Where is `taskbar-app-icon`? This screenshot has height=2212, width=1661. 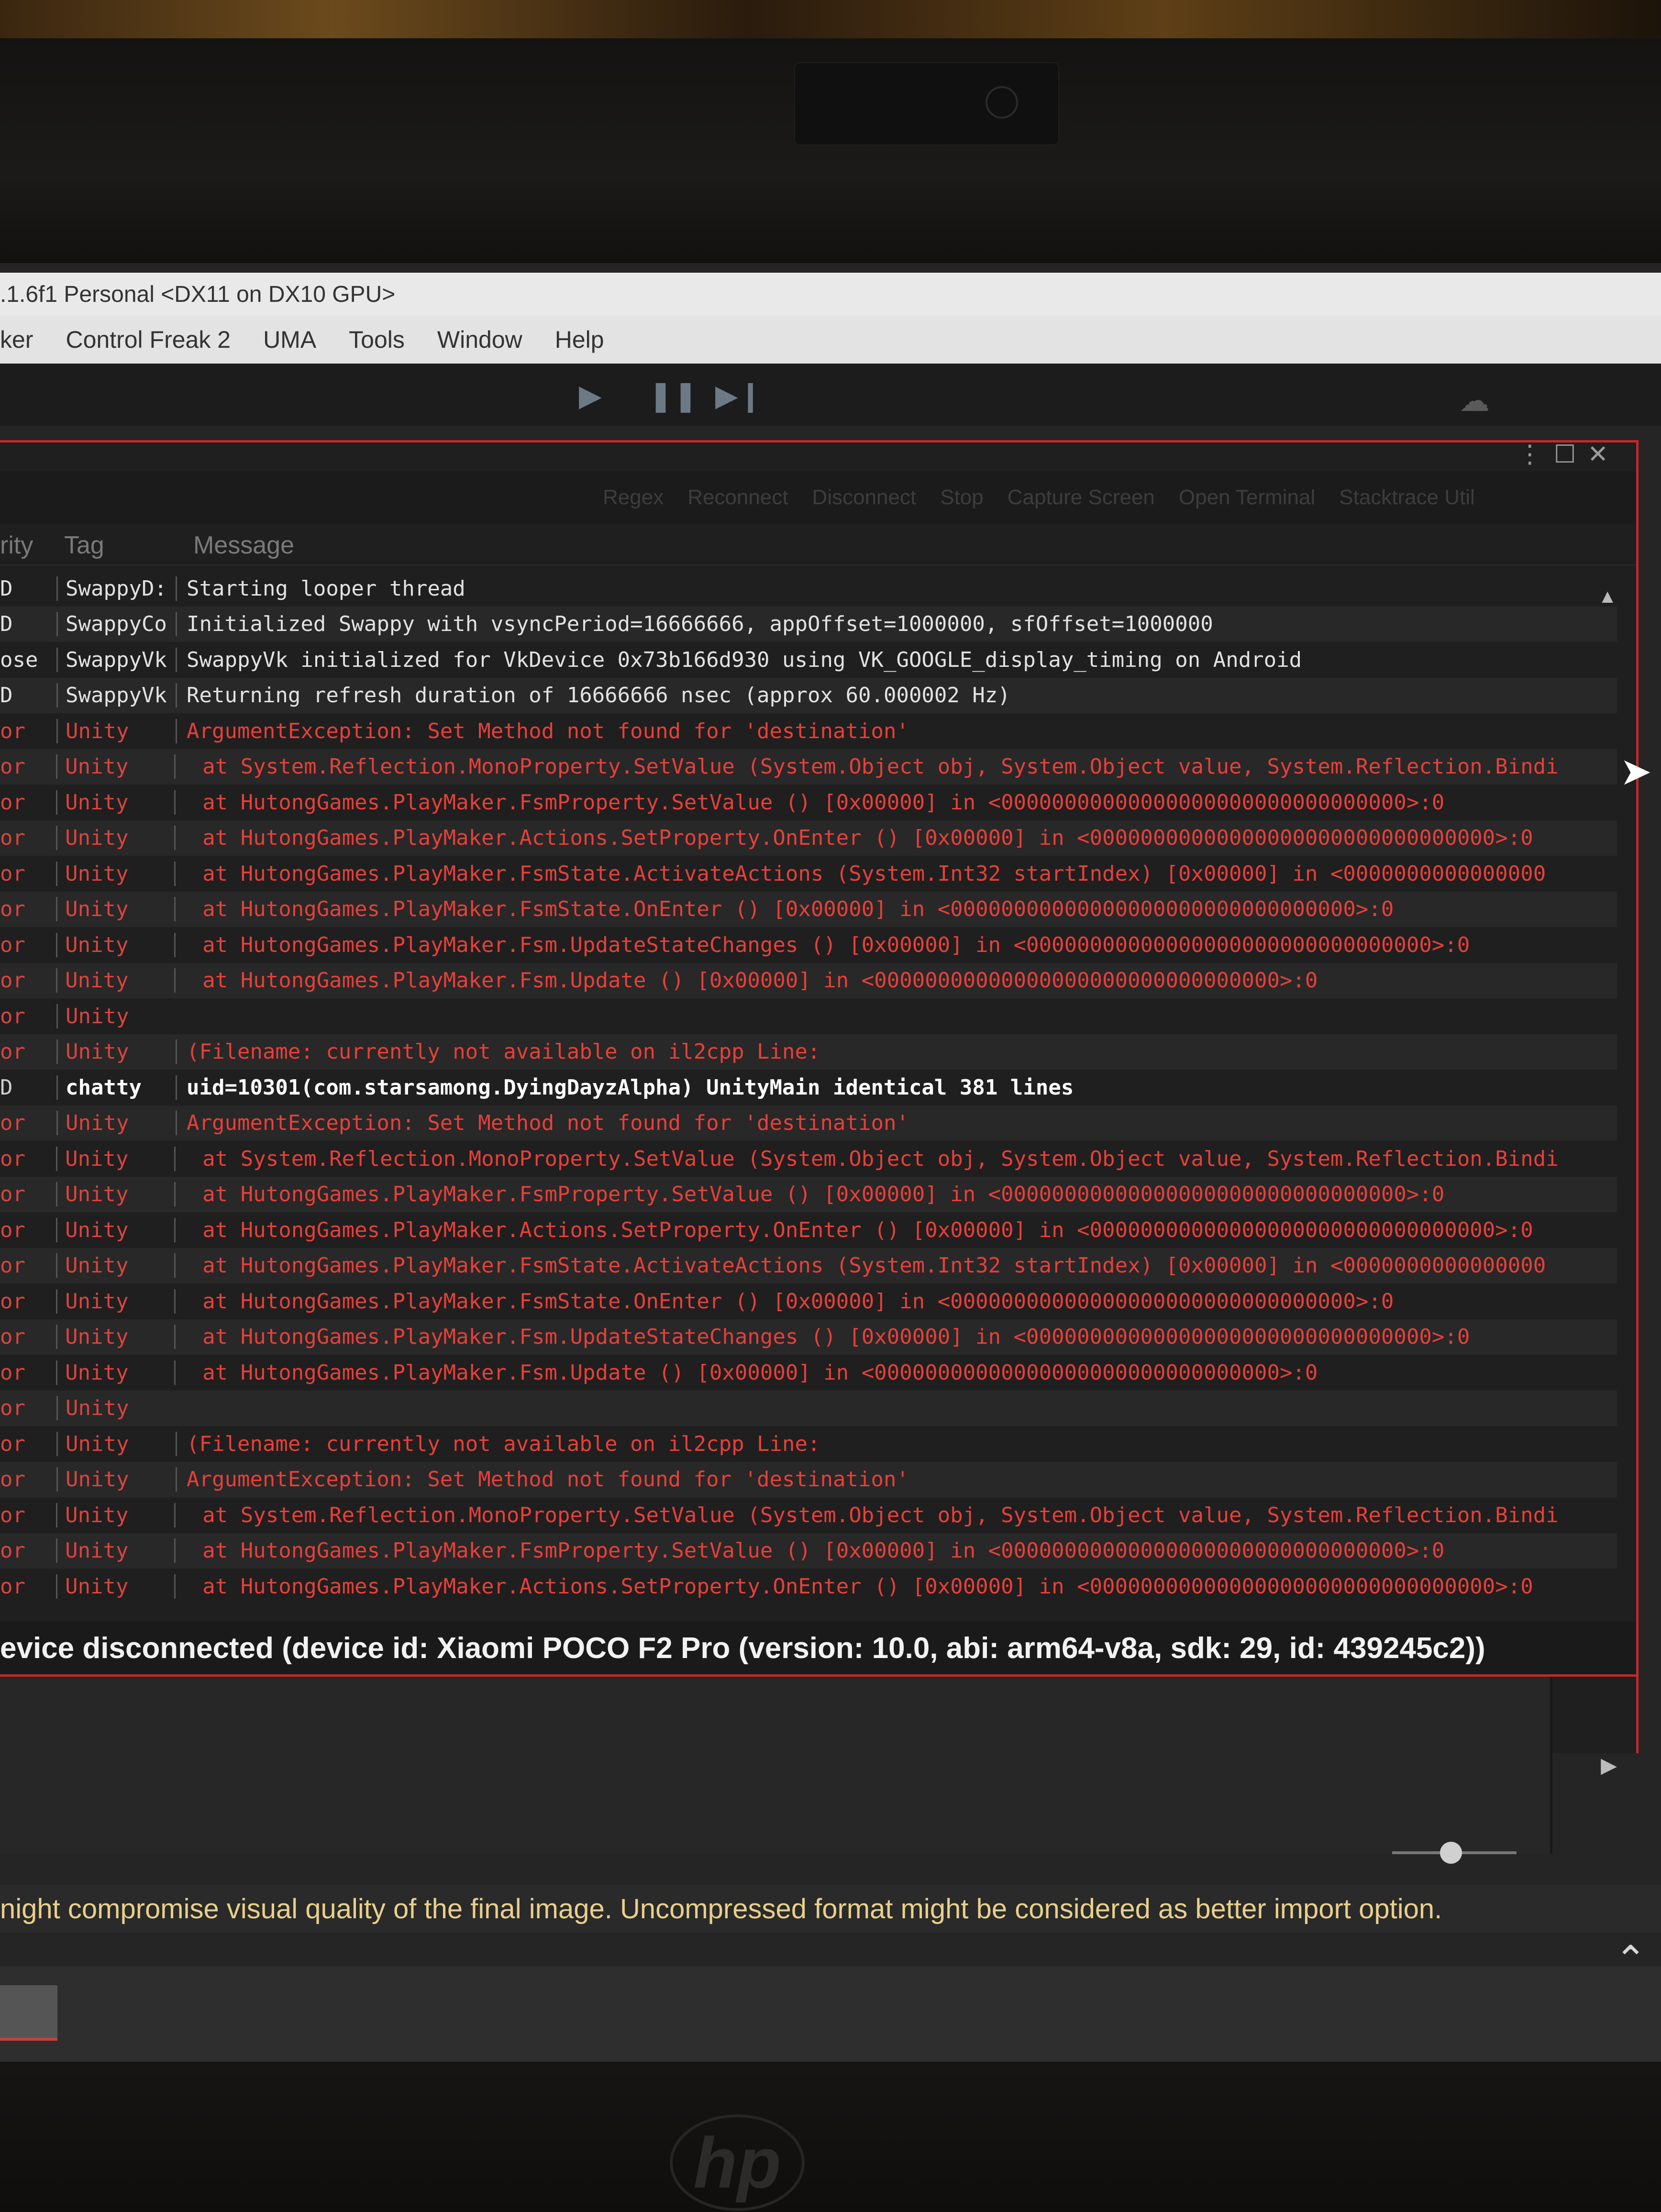 taskbar-app-icon is located at coordinates (28, 2013).